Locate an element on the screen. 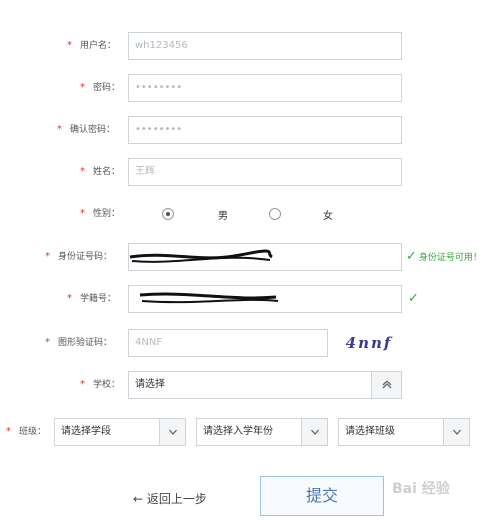  confirm-password-input: •••••••• is located at coordinates (265, 130).